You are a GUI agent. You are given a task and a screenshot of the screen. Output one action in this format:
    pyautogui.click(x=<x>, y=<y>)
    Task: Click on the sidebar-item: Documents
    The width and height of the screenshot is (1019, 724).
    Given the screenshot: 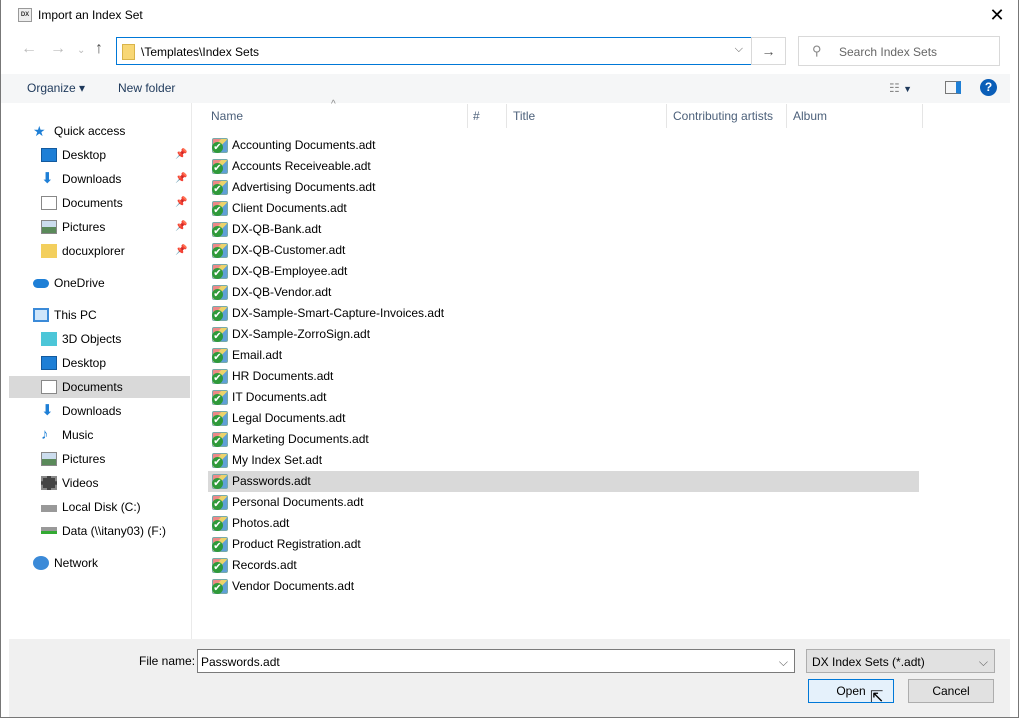 What is the action you would take?
    pyautogui.click(x=99, y=387)
    